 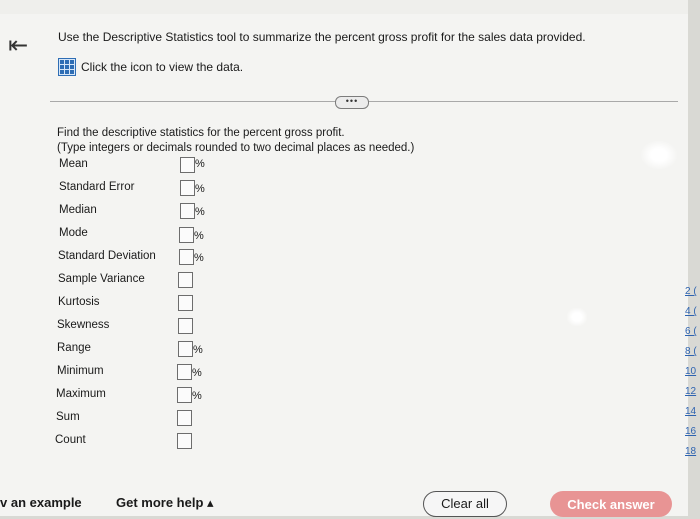 What do you see at coordinates (186, 257) in the screenshot?
I see `standard-deviation-input` at bounding box center [186, 257].